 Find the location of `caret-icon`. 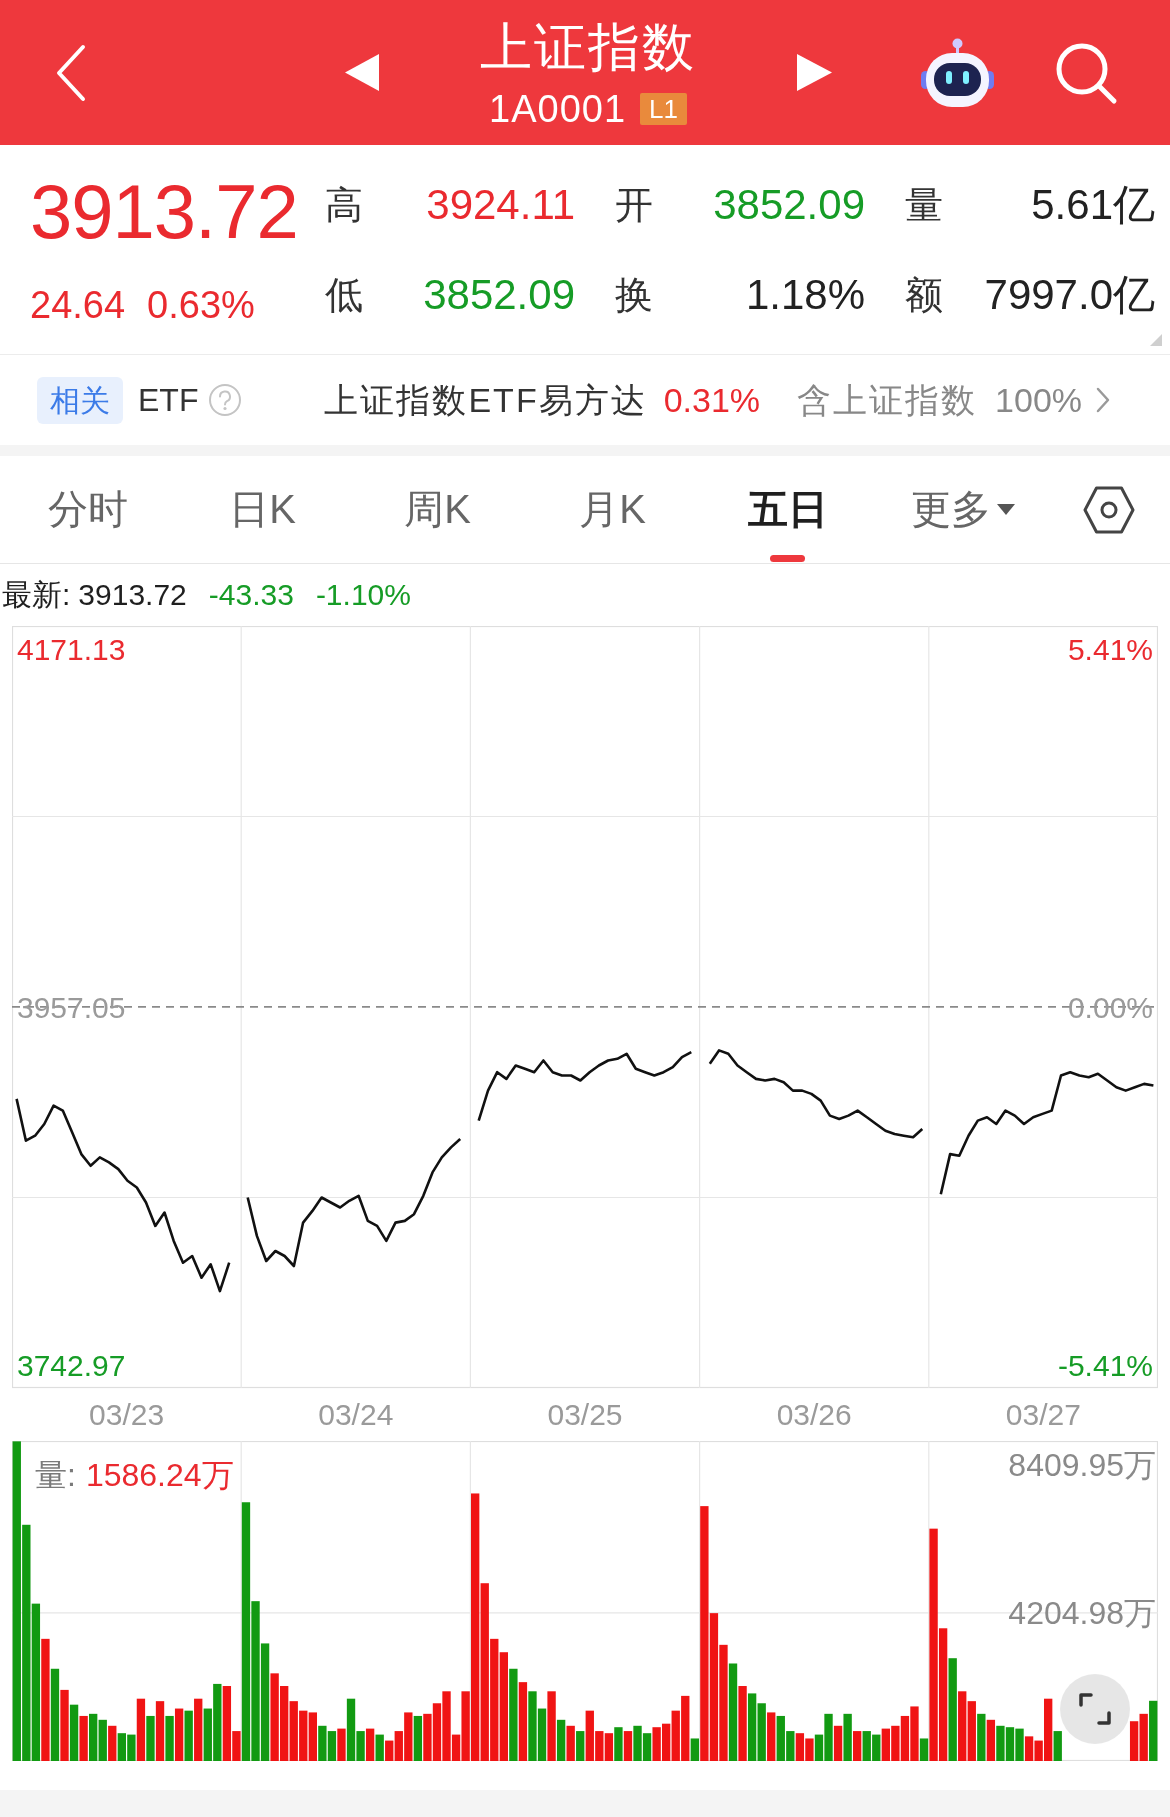

caret-icon is located at coordinates (1005, 509).